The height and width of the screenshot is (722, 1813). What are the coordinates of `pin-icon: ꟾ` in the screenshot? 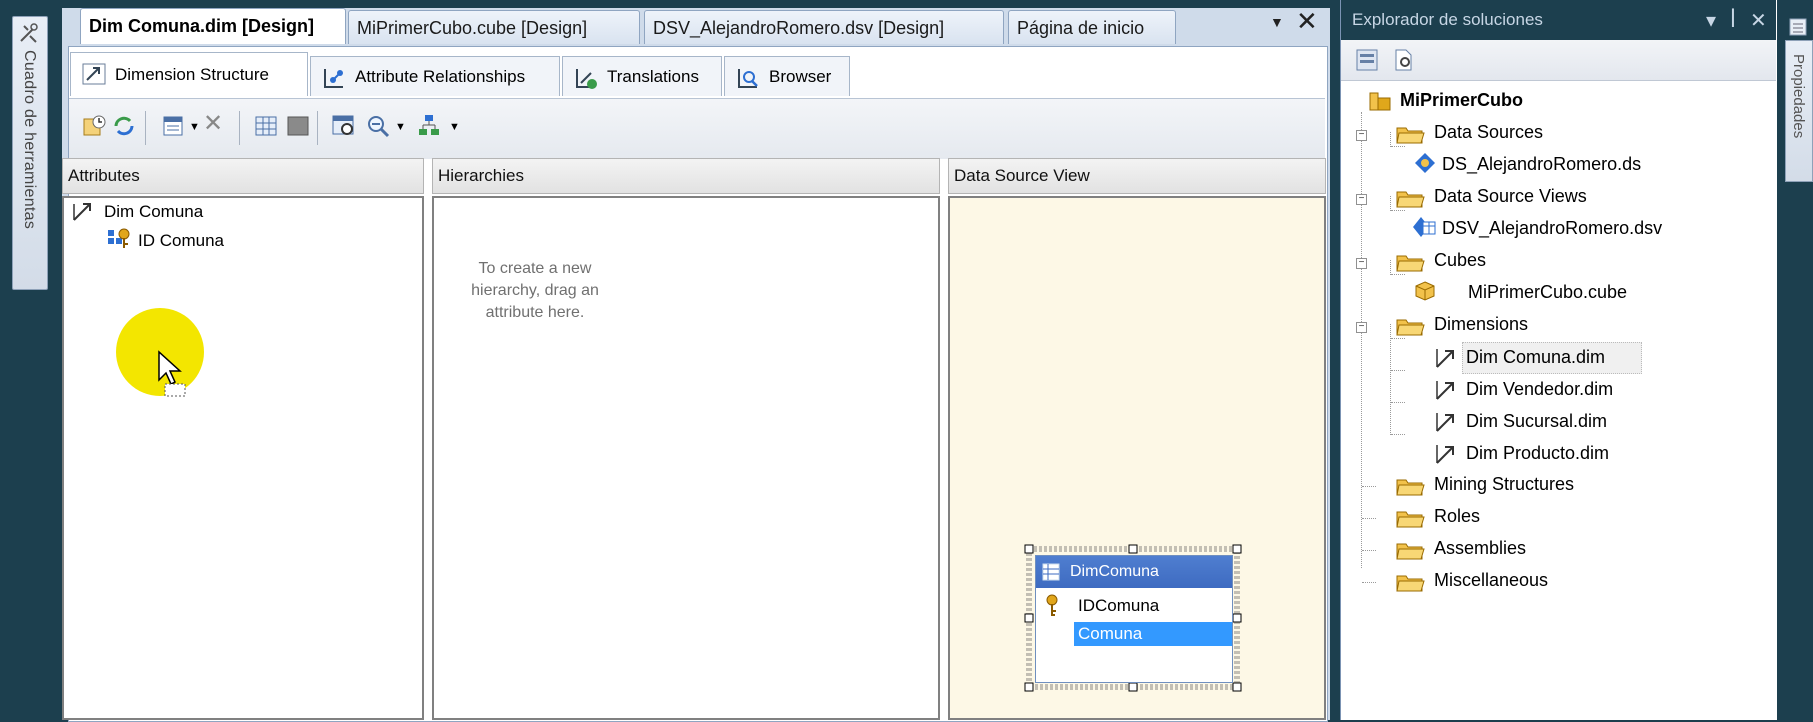 It's located at (1740, 21).